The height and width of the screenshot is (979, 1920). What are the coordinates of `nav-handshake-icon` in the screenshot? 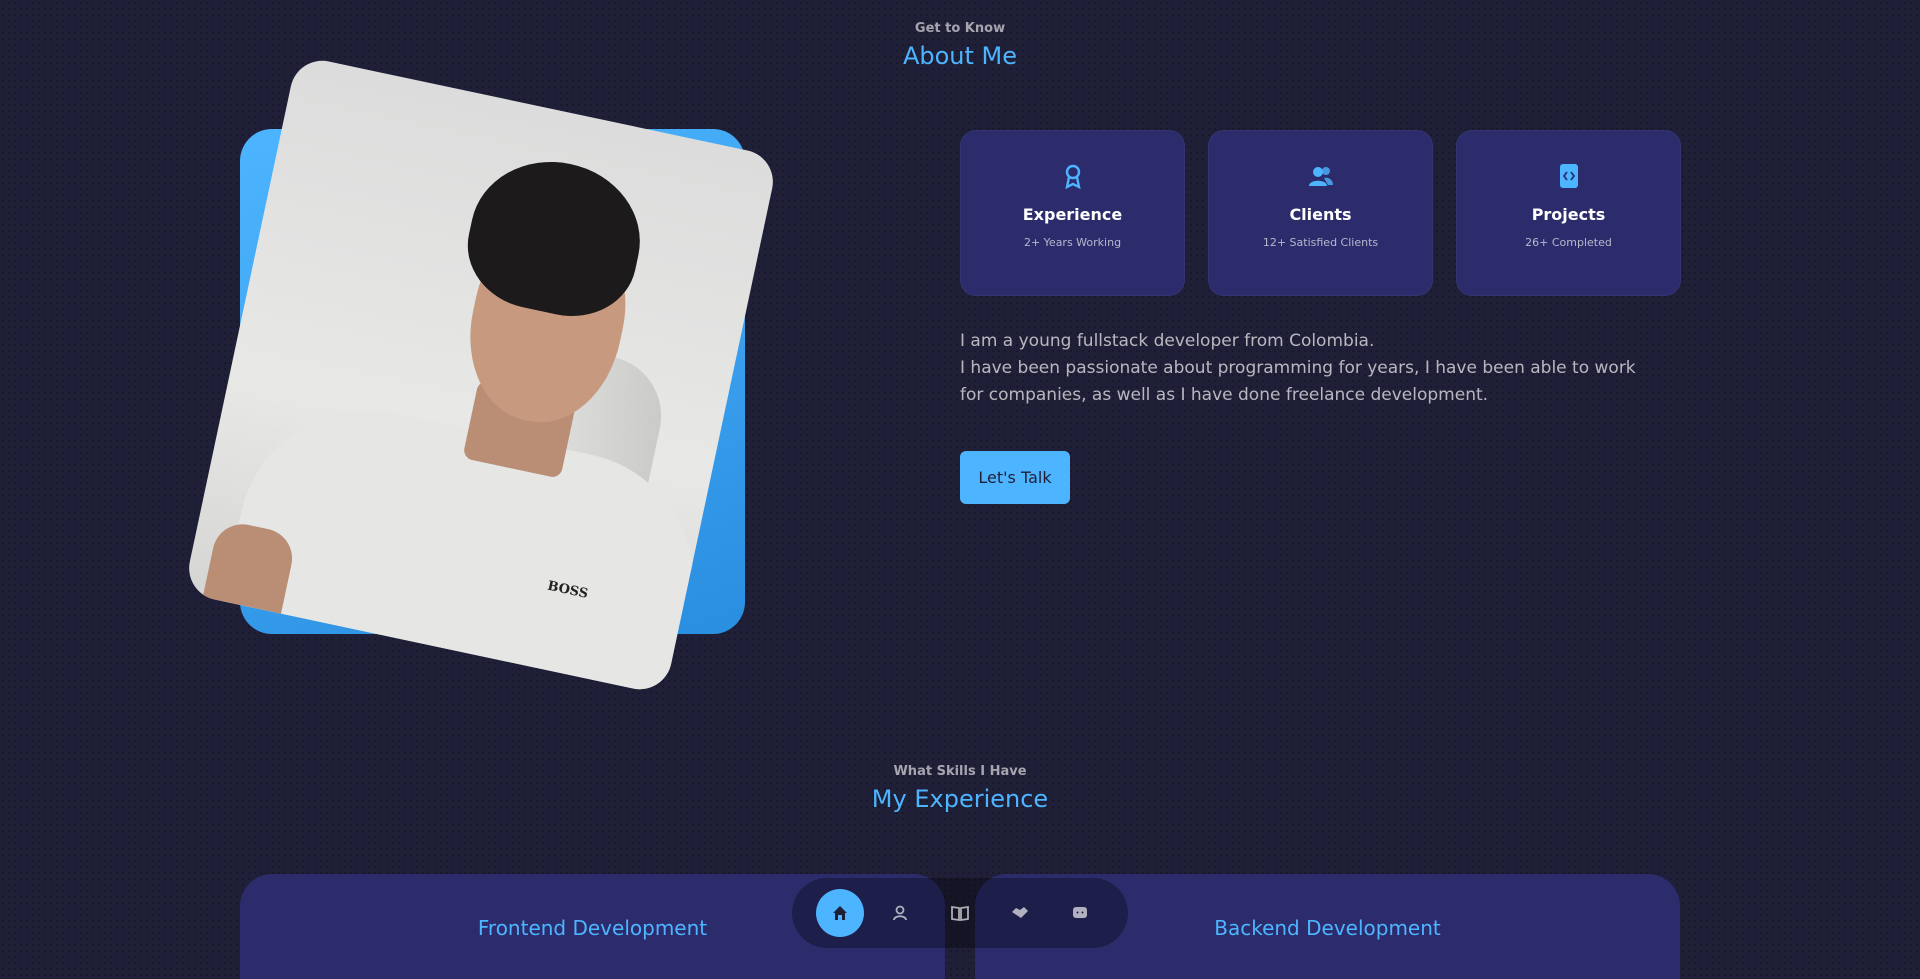 It's located at (1020, 913).